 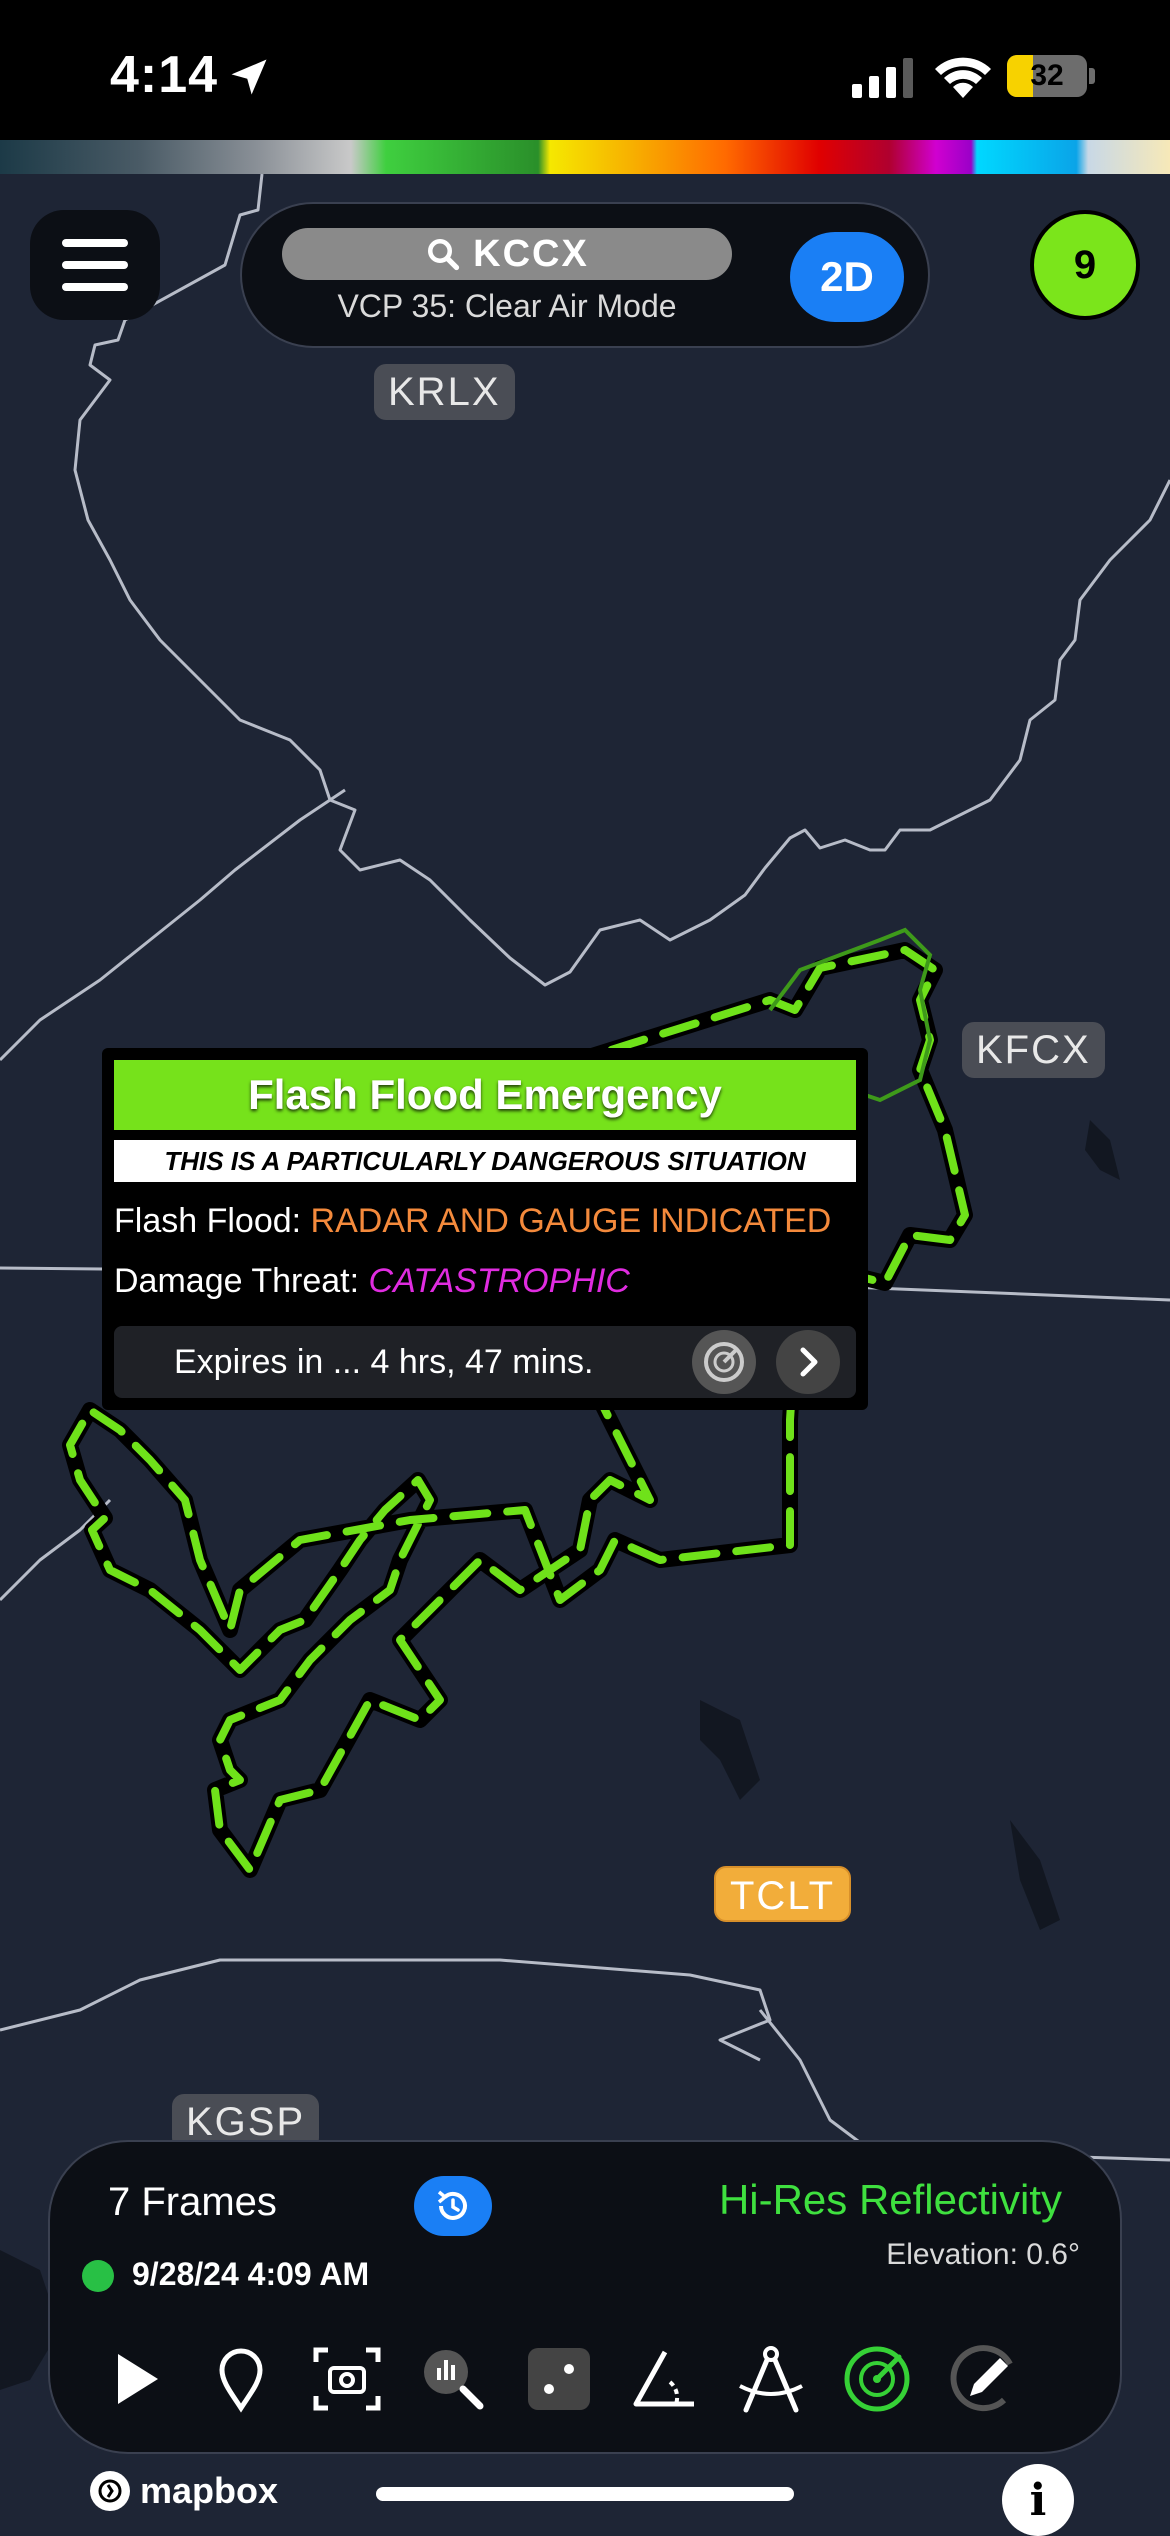 I want to click on compass-icon, so click(x=771, y=2379).